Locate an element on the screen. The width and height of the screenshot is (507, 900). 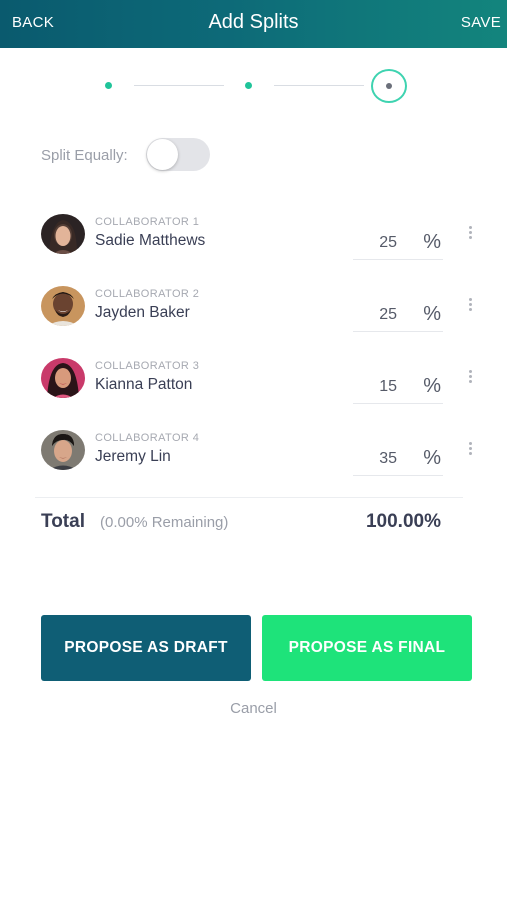
app-header: BACK Add Splits SAVE is located at coordinates (253, 24).